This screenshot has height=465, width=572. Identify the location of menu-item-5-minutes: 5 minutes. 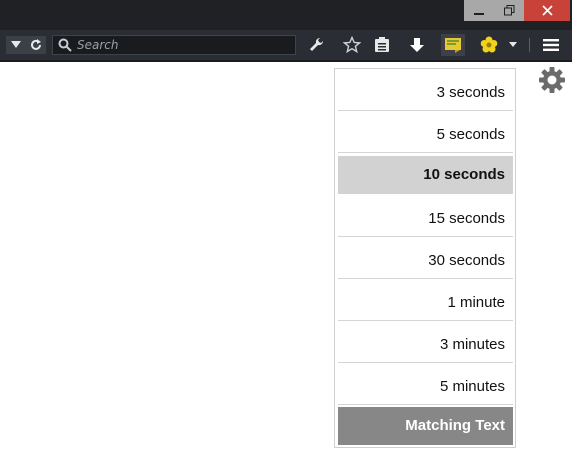
(425, 387).